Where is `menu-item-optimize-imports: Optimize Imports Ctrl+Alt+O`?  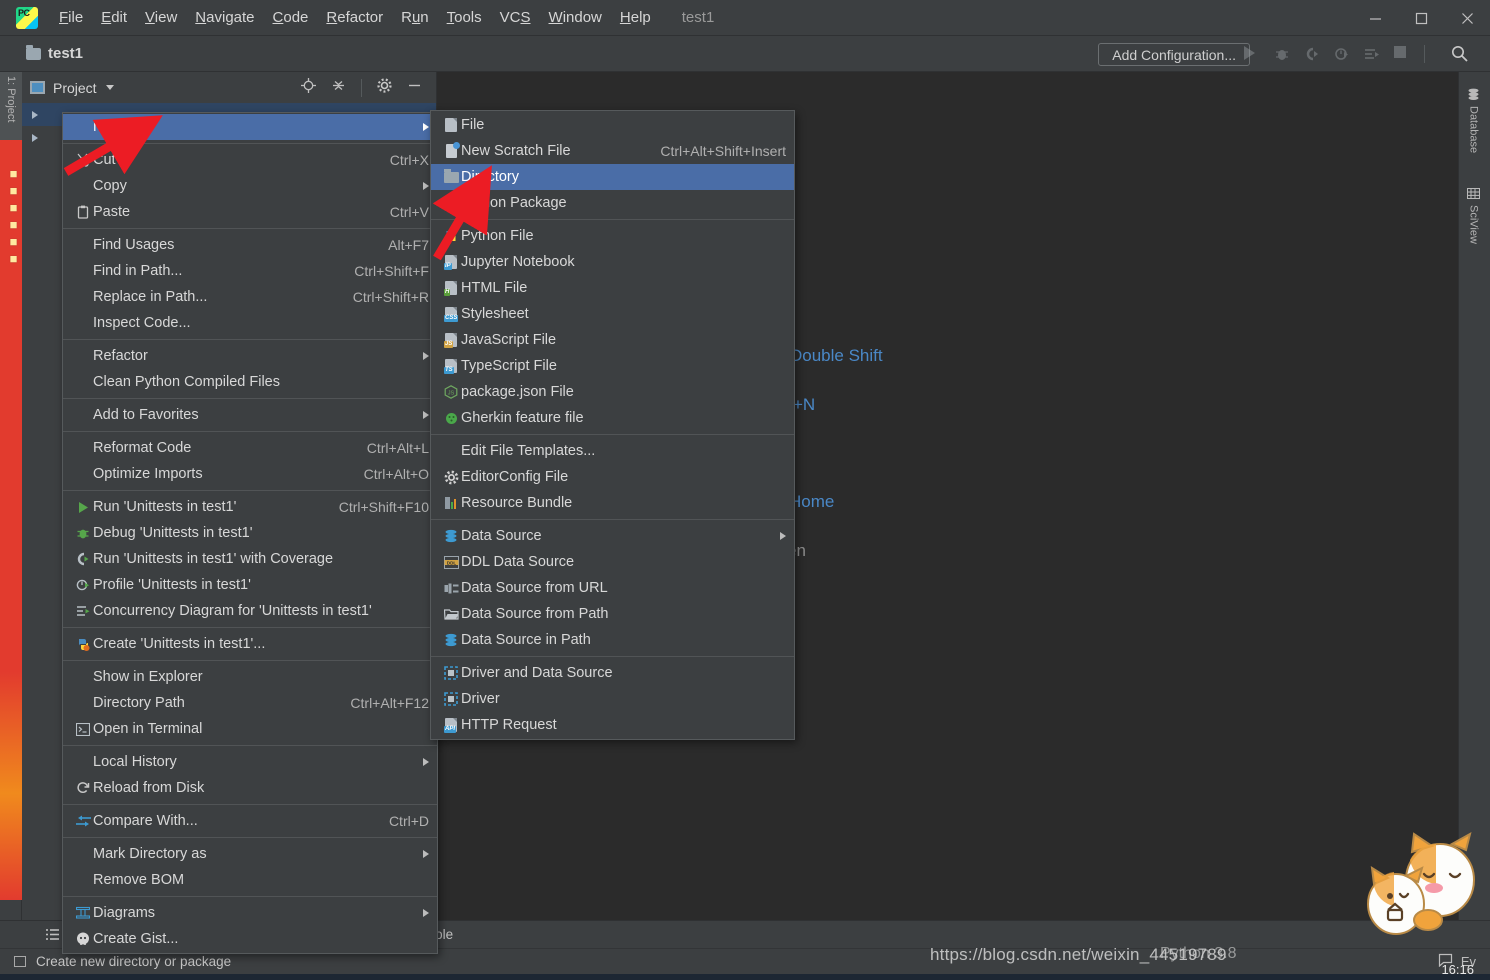
menu-item-optimize-imports: Optimize Imports Ctrl+Alt+O is located at coordinates (250, 474).